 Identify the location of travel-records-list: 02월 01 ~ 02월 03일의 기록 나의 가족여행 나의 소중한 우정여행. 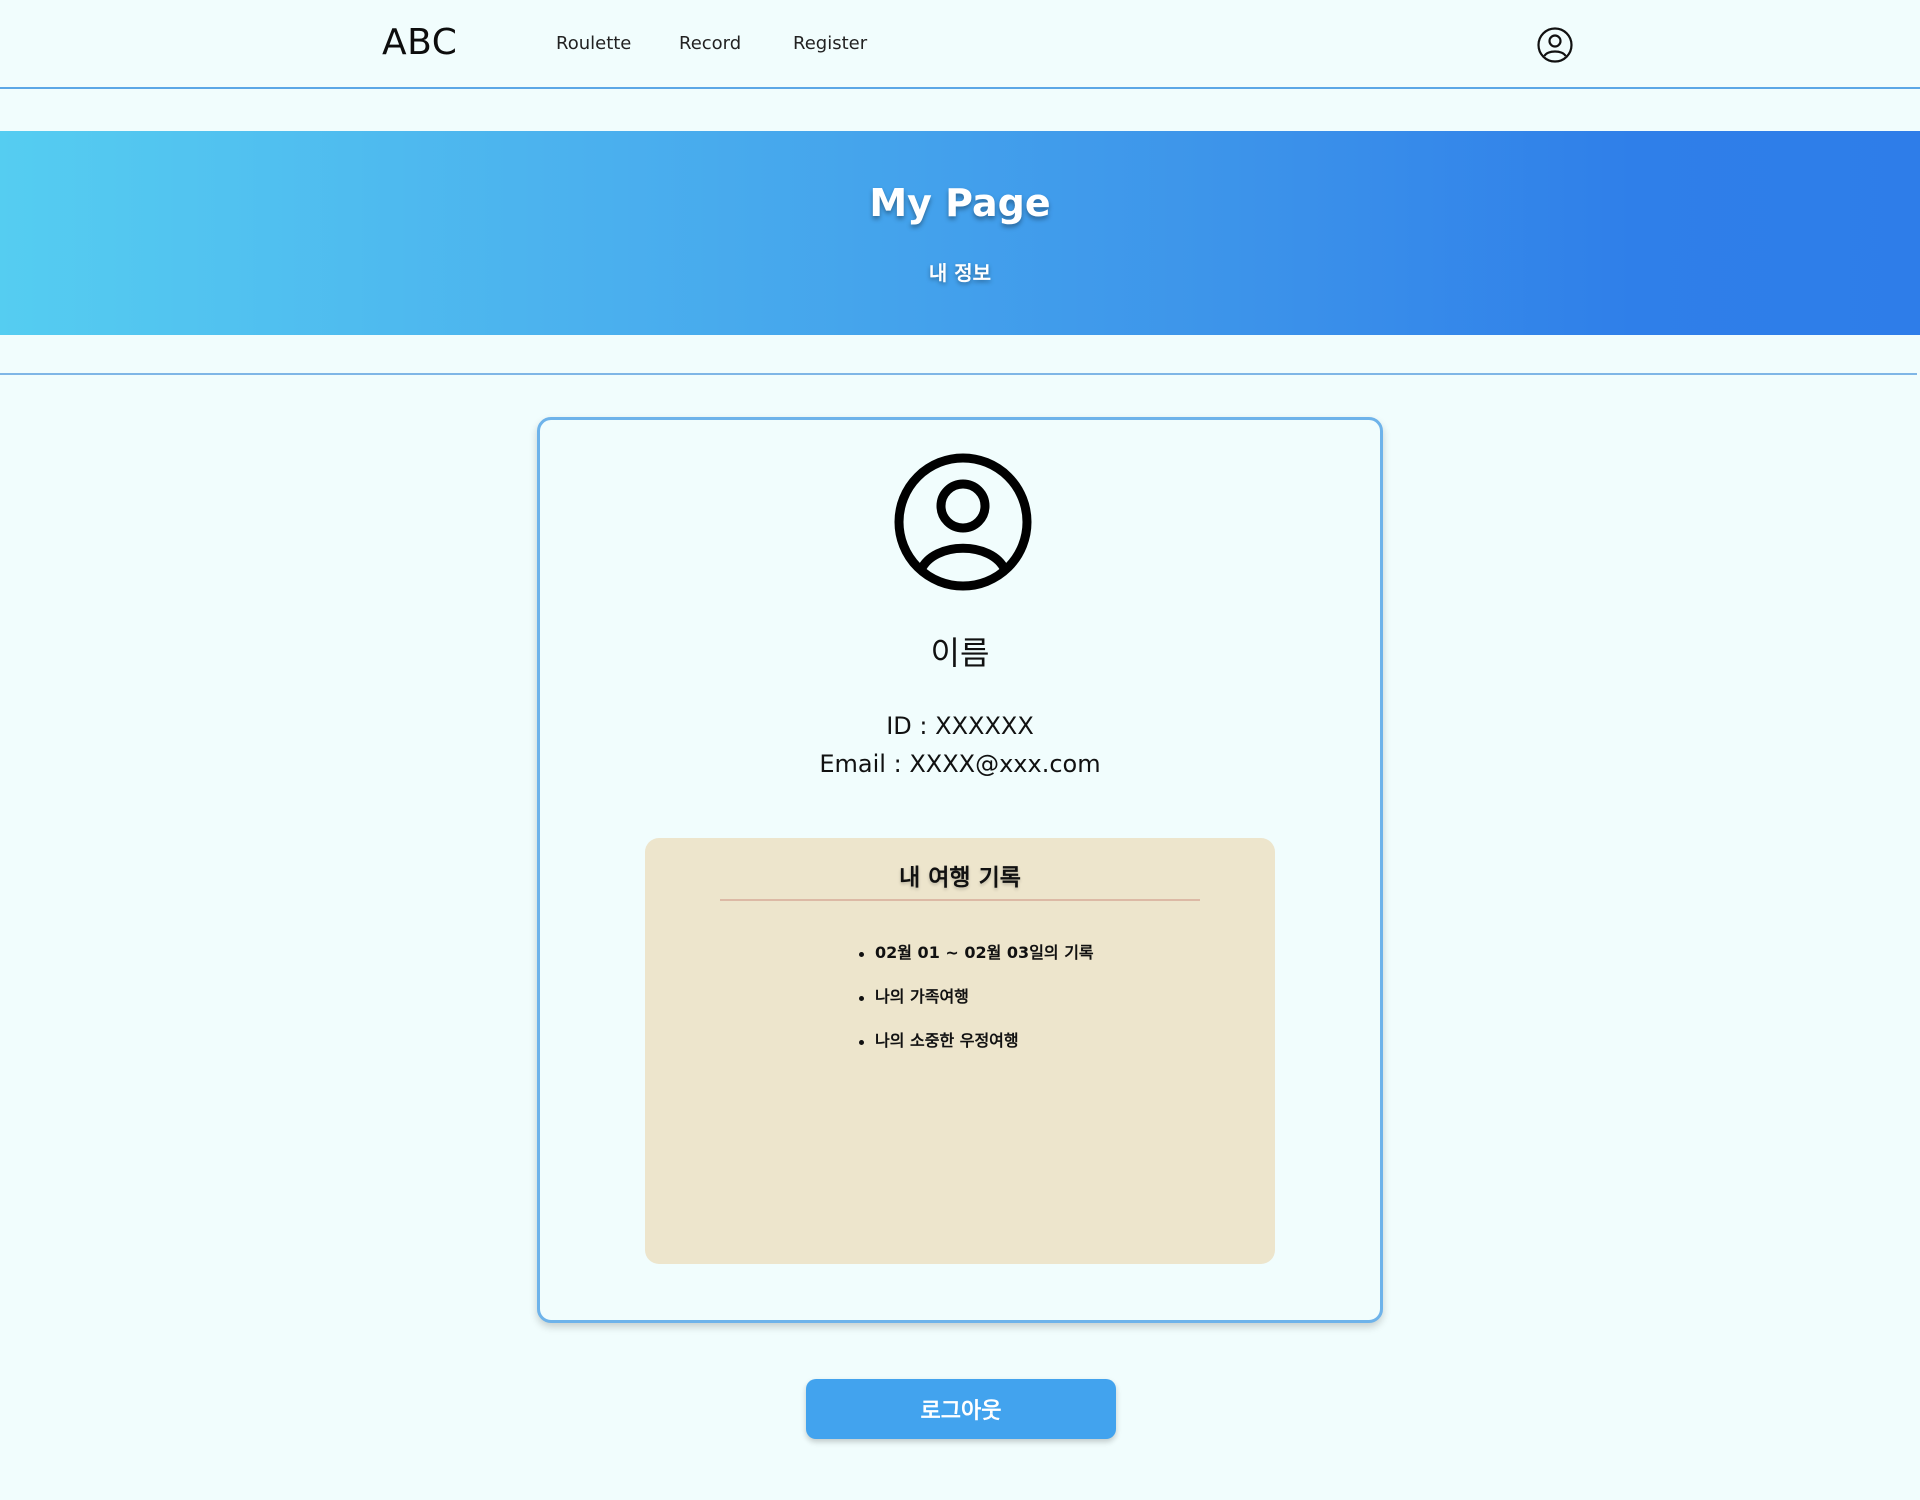
(976, 1009).